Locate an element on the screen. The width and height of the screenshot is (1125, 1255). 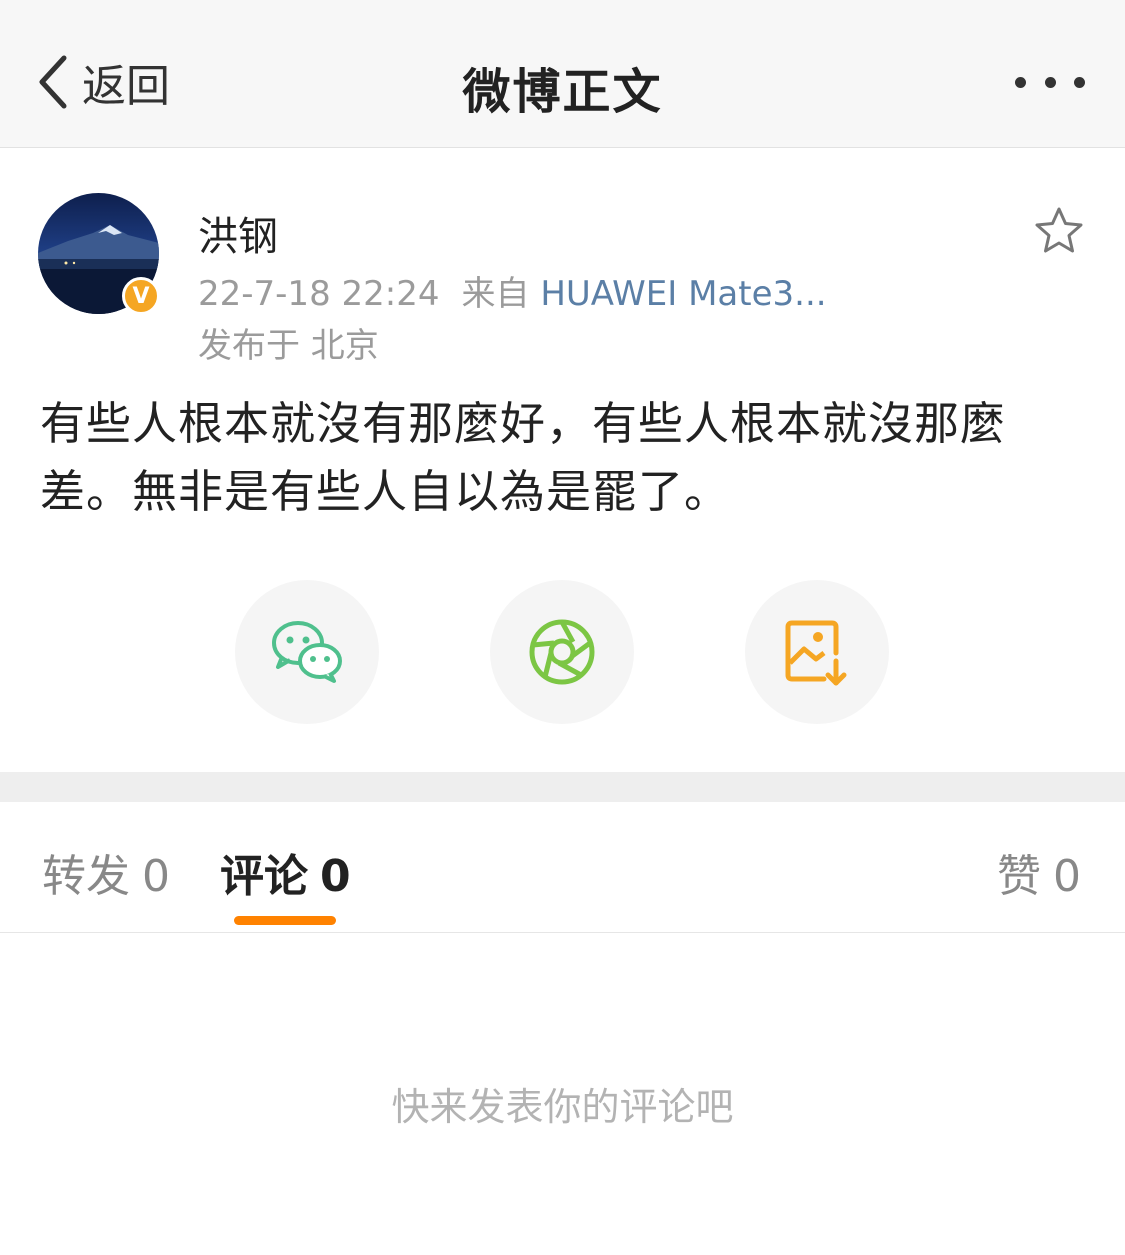
tab-comments-label: 评论 is located at coordinates (264, 876).